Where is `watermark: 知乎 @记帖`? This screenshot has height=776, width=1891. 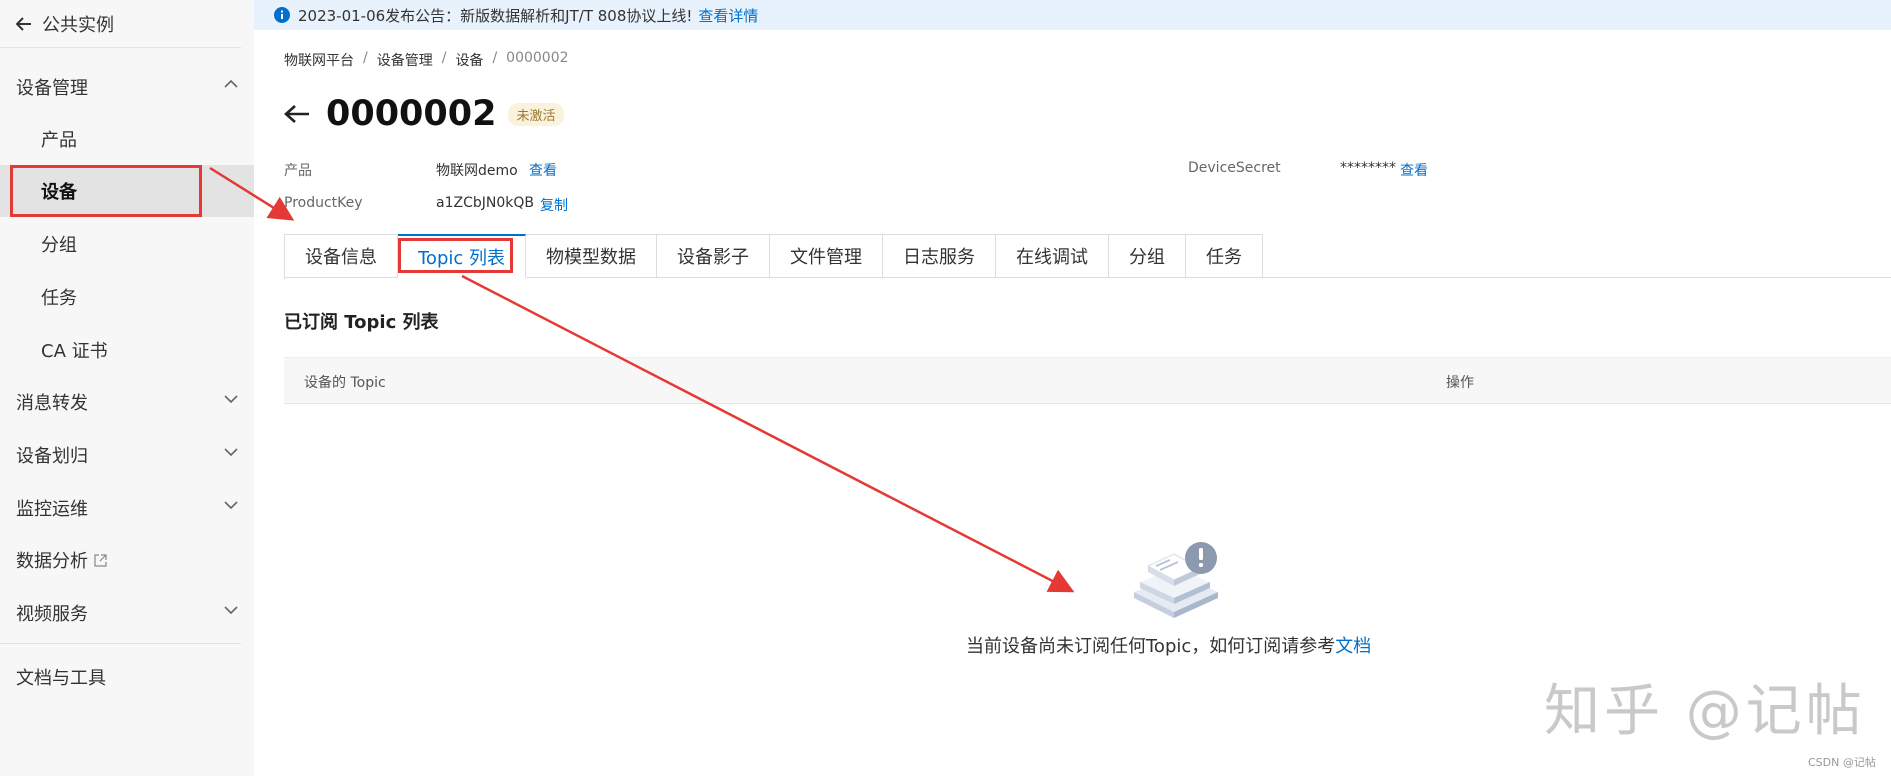 watermark: 知乎 @记帖 is located at coordinates (1705, 711).